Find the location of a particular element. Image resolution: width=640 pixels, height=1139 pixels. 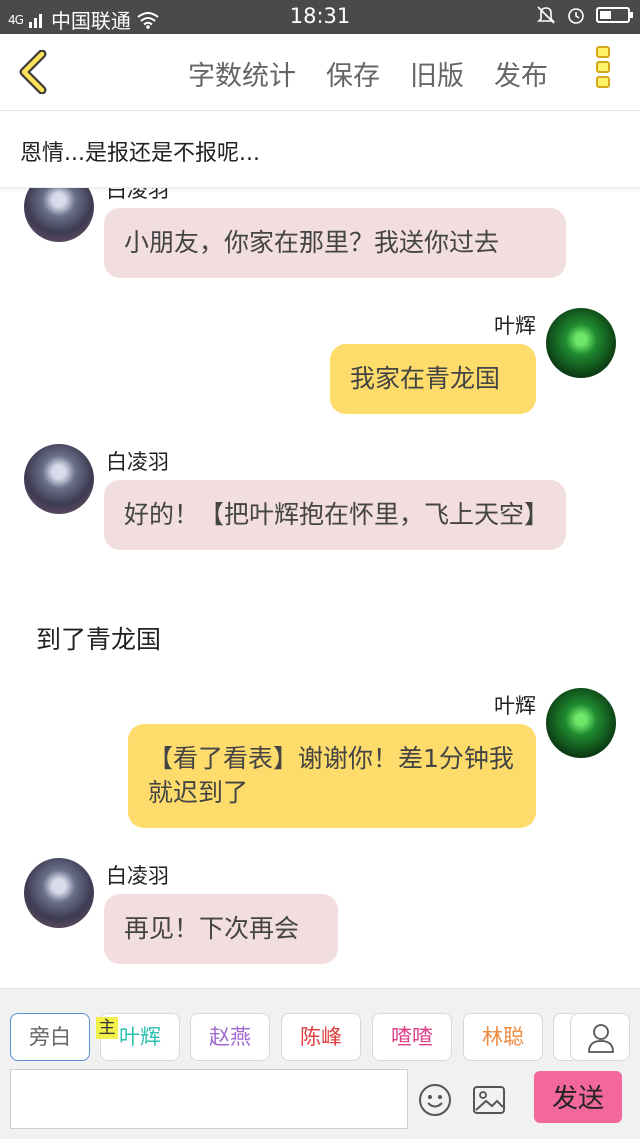

message-bubble: 再见！下次再会 is located at coordinates (221, 929).